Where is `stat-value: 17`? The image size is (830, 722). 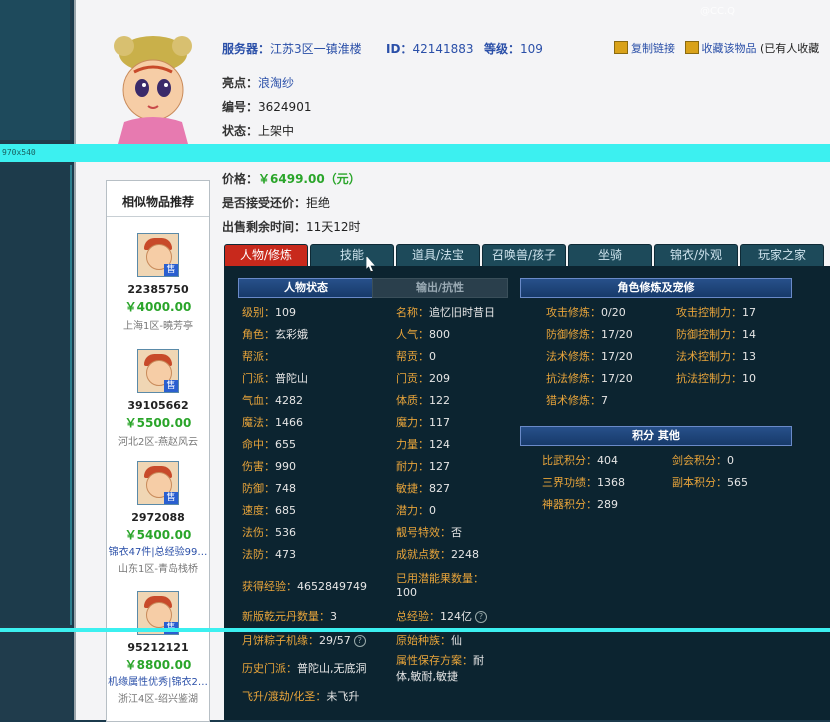 stat-value: 17 is located at coordinates (749, 312).